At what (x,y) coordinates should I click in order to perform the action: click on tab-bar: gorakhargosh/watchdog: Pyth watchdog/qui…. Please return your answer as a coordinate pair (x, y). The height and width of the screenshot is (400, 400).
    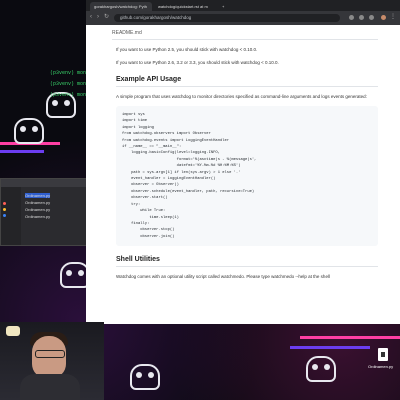
    Looking at the image, I should click on (243, 5).